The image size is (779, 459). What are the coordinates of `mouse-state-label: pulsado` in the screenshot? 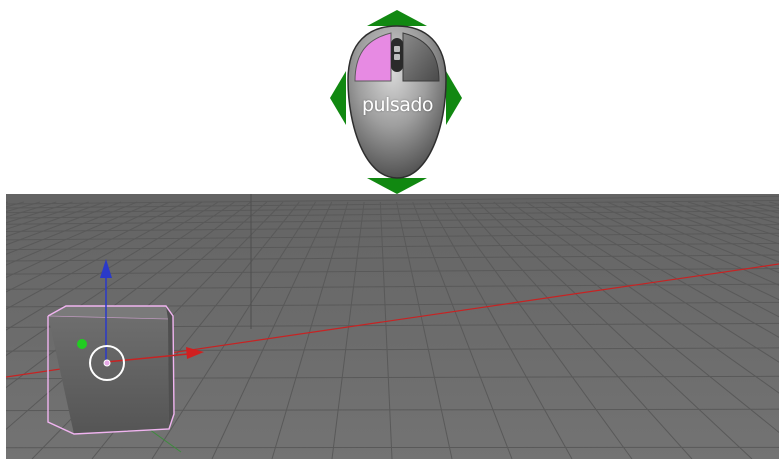 It's located at (397, 105).